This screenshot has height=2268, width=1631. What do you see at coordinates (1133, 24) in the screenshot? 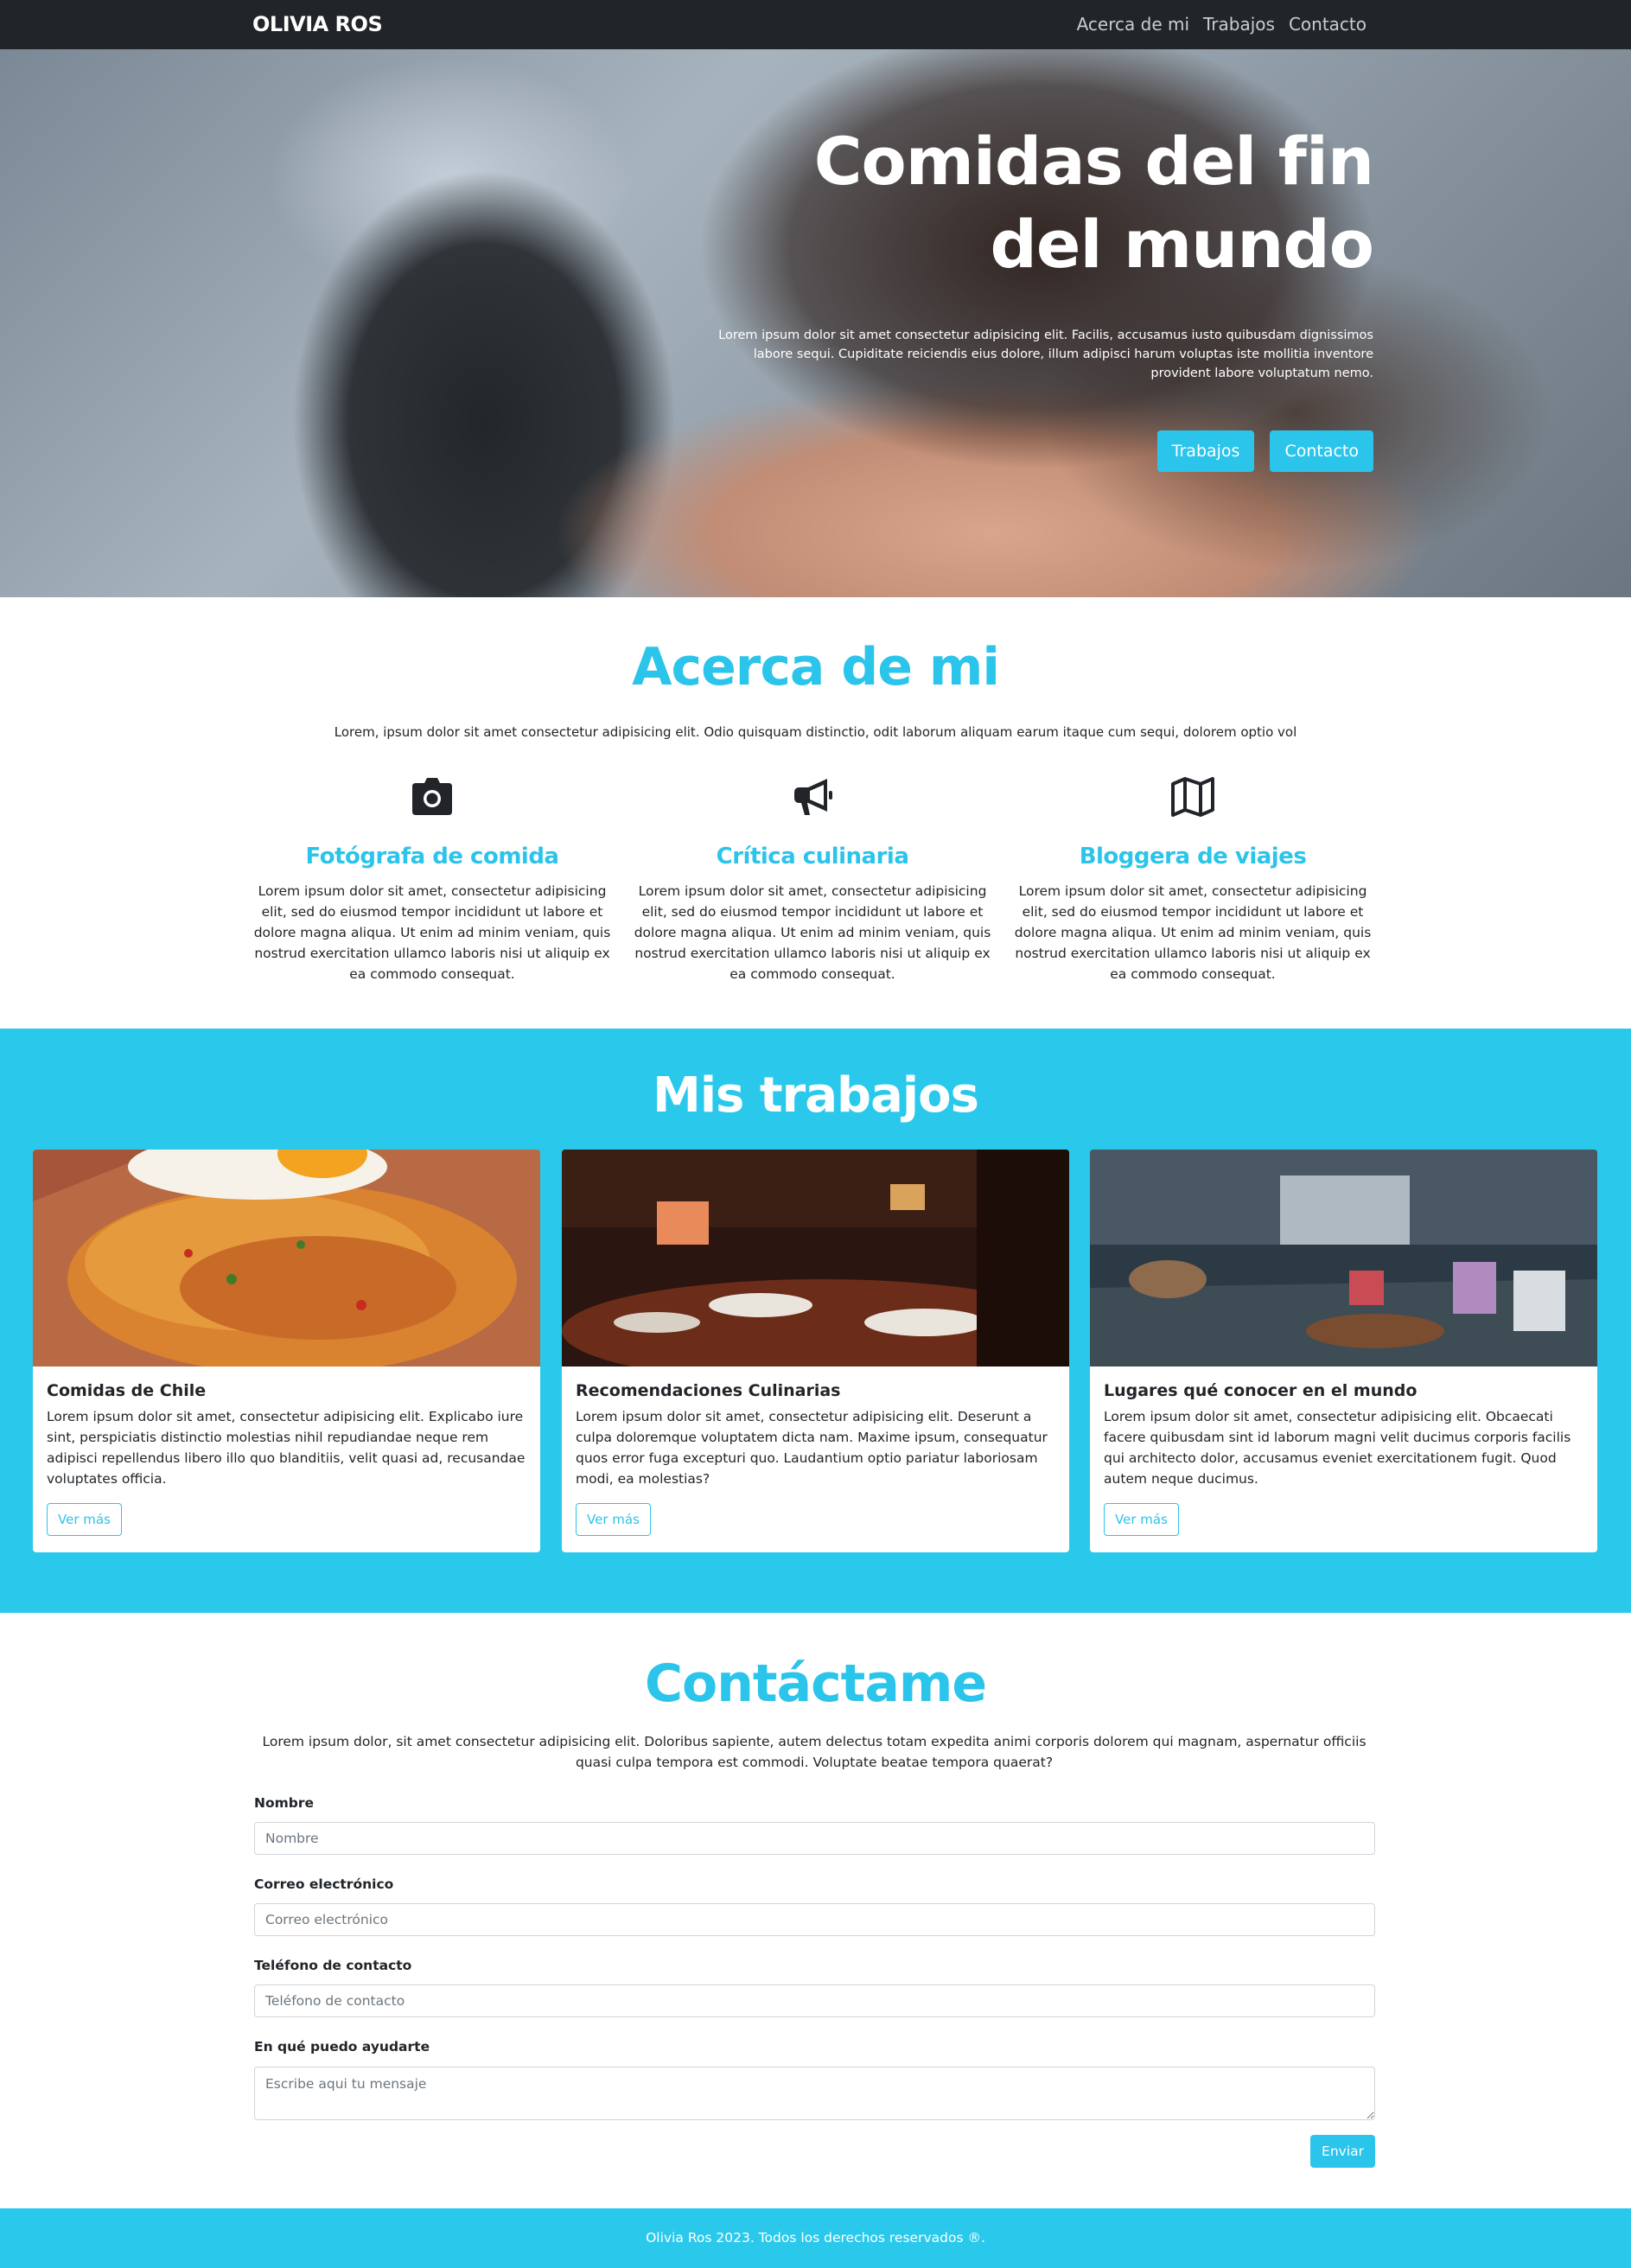
I see `nav-link-about: Acerca de mi` at bounding box center [1133, 24].